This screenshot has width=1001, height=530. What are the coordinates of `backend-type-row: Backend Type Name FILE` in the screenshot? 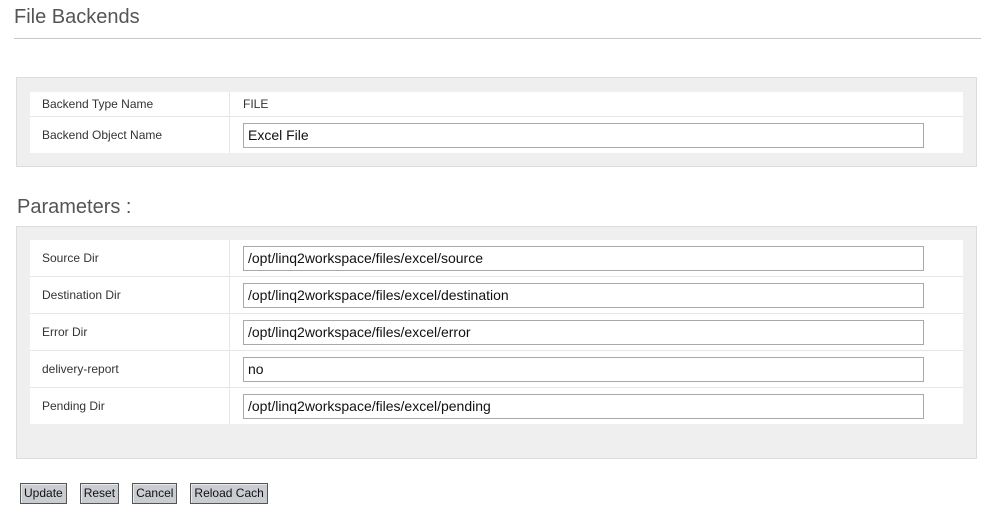 It's located at (496, 104).